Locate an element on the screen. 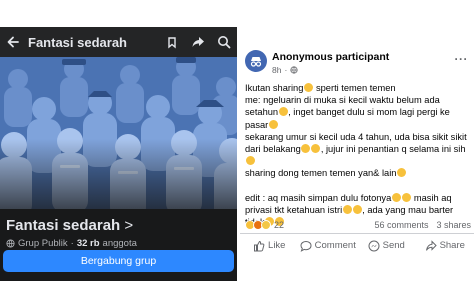 Image resolution: width=474 pixels, height=306 pixels. post-author: Anonymous participant is located at coordinates (330, 57).